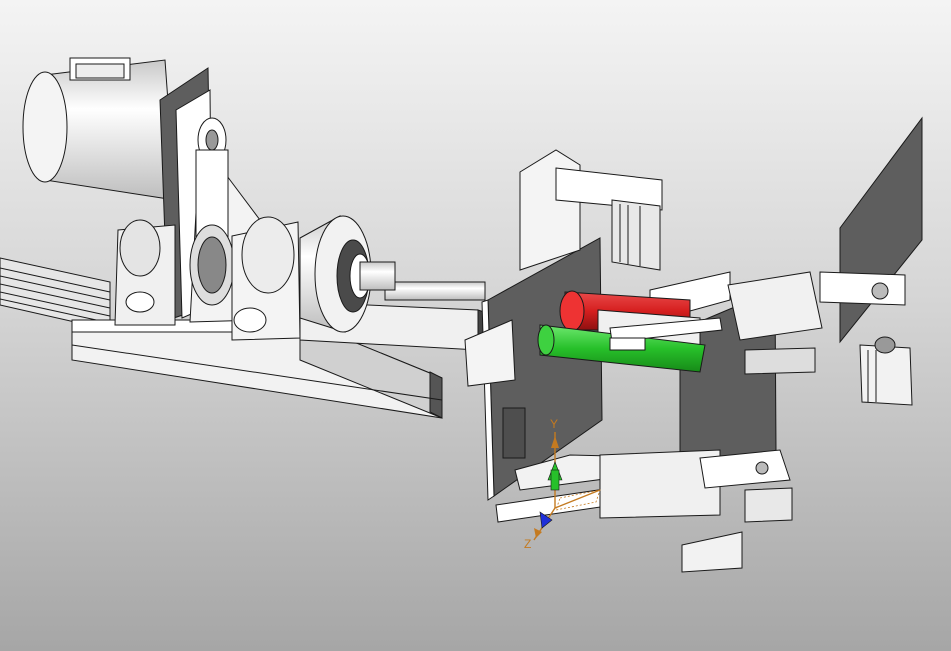 Image resolution: width=951 pixels, height=651 pixels. What do you see at coordinates (644, 511) in the screenshot?
I see `lower-gripper-arm` at bounding box center [644, 511].